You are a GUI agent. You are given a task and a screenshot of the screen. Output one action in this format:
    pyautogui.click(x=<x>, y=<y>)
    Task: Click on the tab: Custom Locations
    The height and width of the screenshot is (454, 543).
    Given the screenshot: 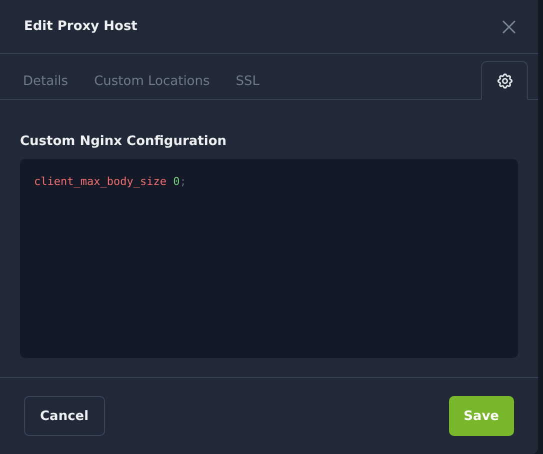 What is the action you would take?
    pyautogui.click(x=152, y=86)
    